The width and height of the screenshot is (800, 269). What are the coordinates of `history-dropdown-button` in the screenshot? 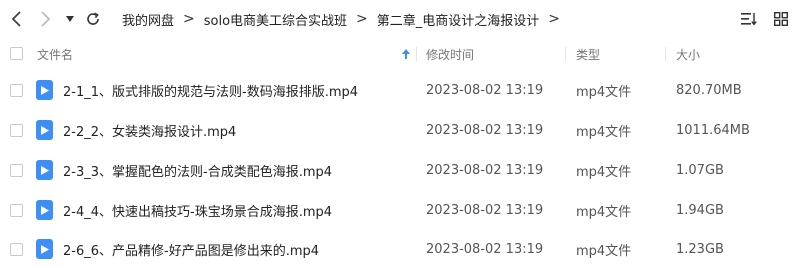 It's located at (70, 19).